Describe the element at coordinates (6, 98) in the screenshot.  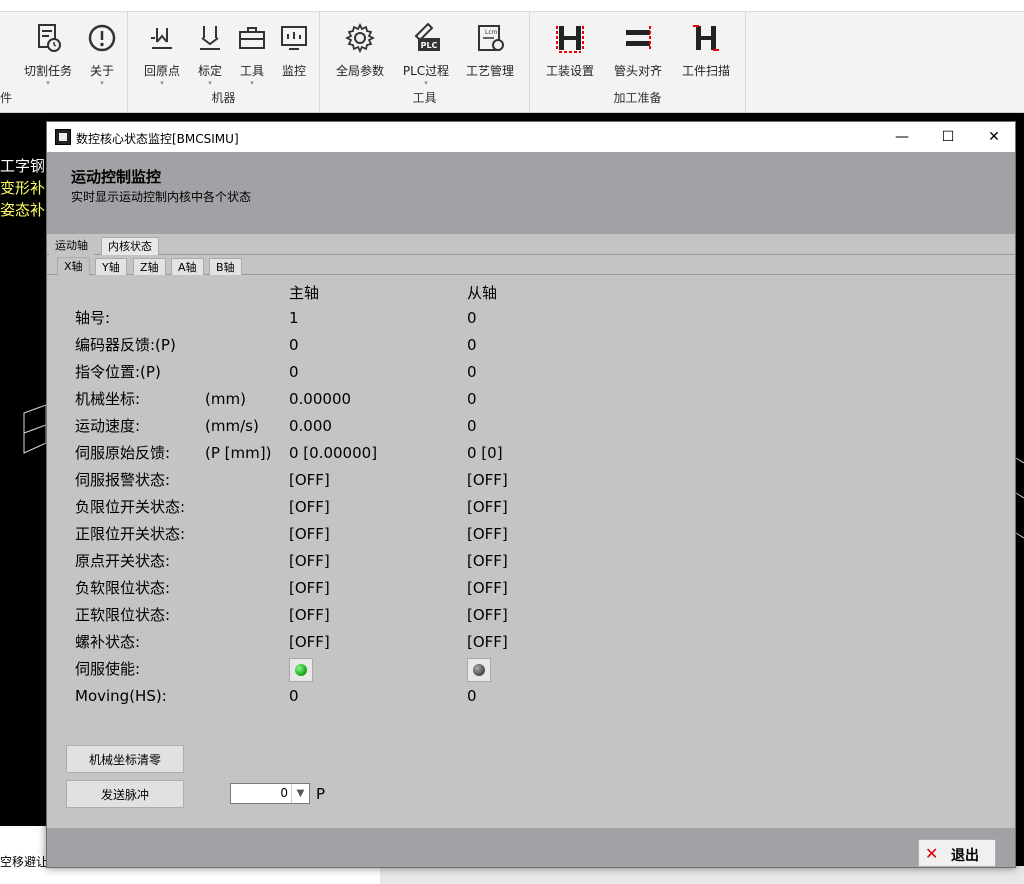
I see `ribbon-group-label: 件` at that location.